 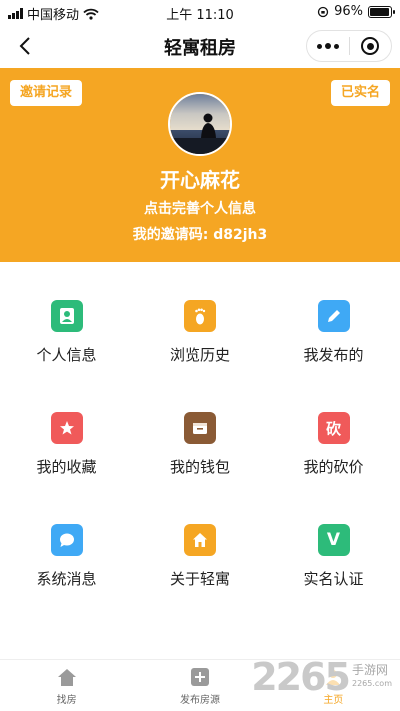 I want to click on avatar, so click(x=200, y=124).